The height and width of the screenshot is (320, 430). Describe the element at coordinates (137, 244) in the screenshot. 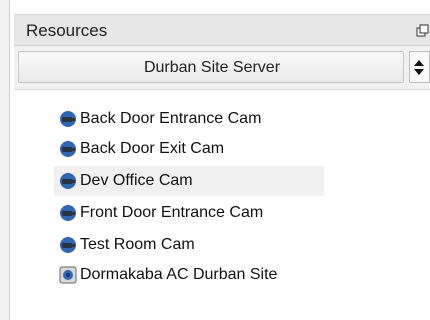

I see `tree-item-label: Test Room Cam` at that location.